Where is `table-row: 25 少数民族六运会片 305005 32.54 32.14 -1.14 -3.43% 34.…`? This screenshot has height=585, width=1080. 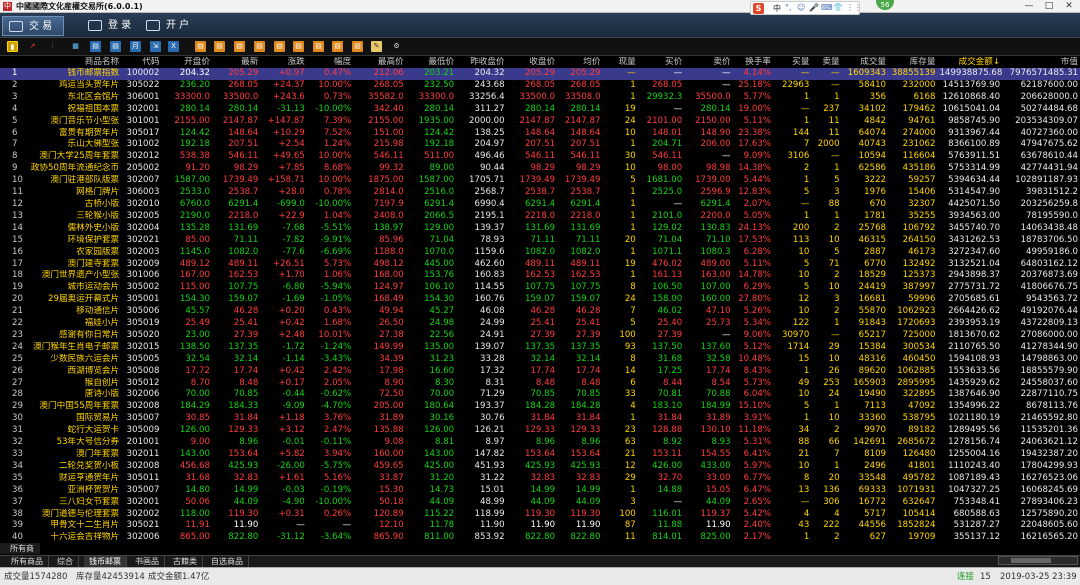 table-row: 25 少数民族六运会片 305005 32.54 32.14 -1.14 -3.43% 34.… is located at coordinates (540, 360).